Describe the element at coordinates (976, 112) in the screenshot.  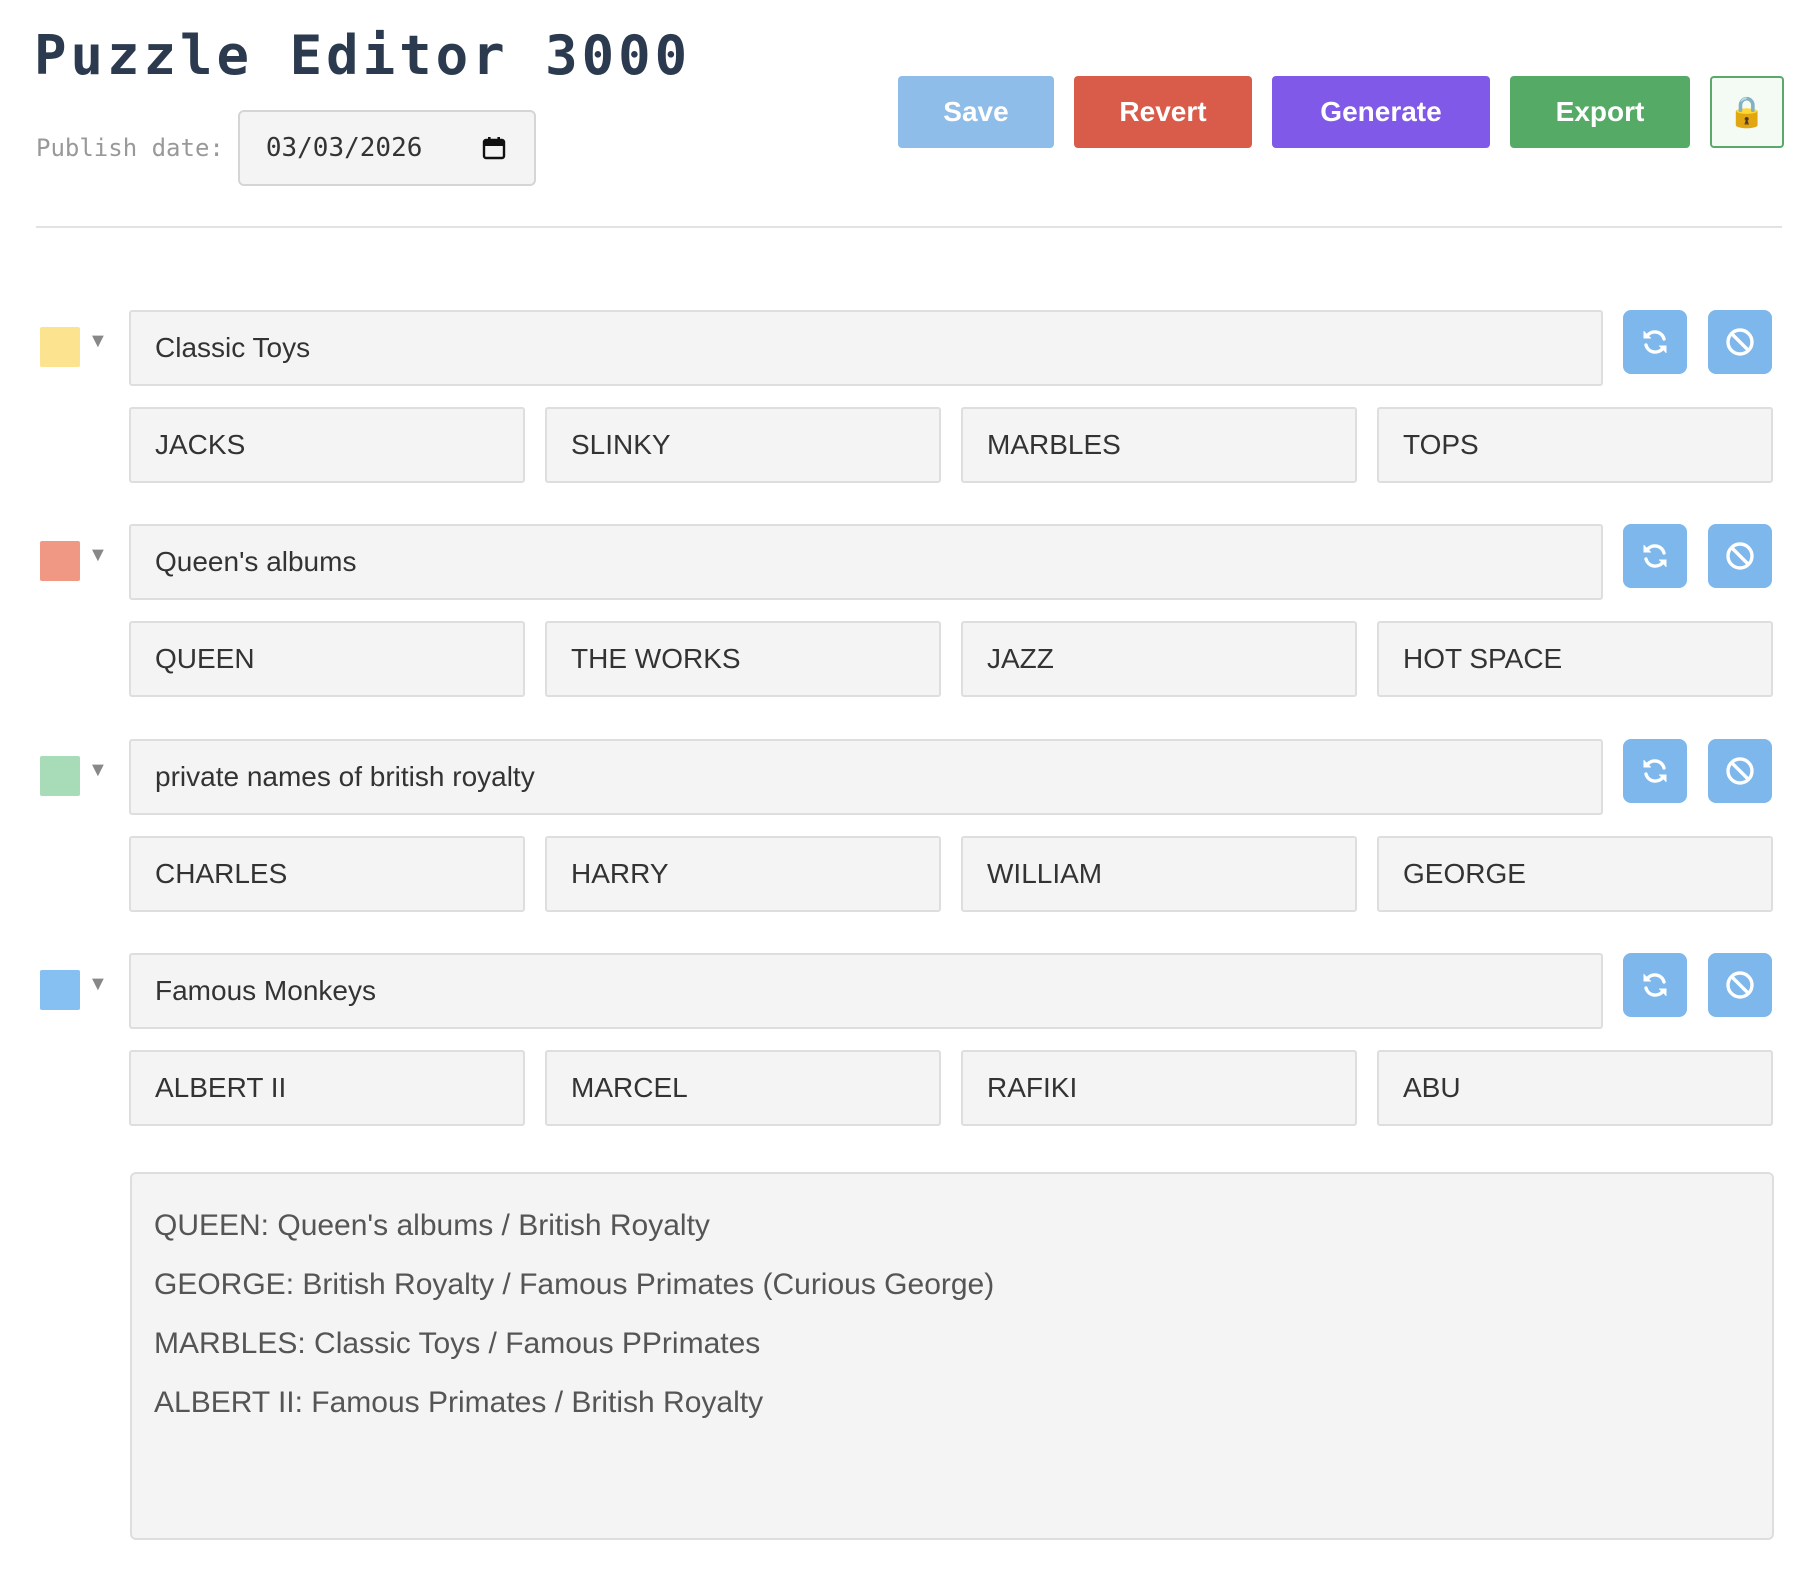
I see `save-button: Save` at that location.